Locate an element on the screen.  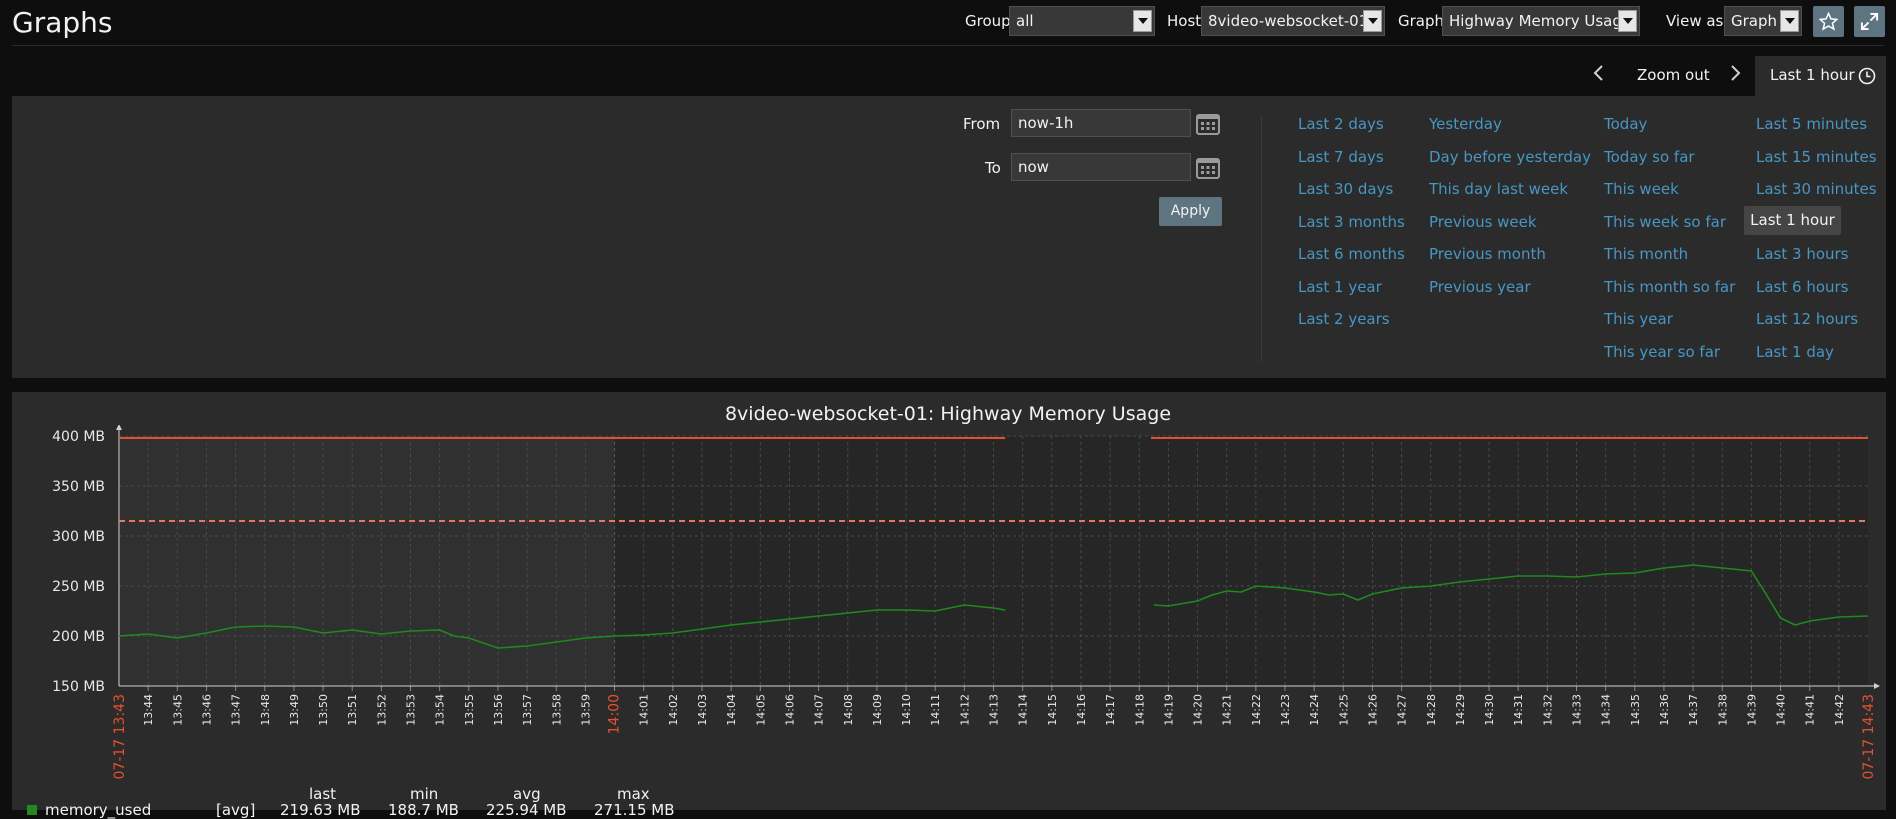
quick-range-link: This week is located at coordinates (1641, 189).